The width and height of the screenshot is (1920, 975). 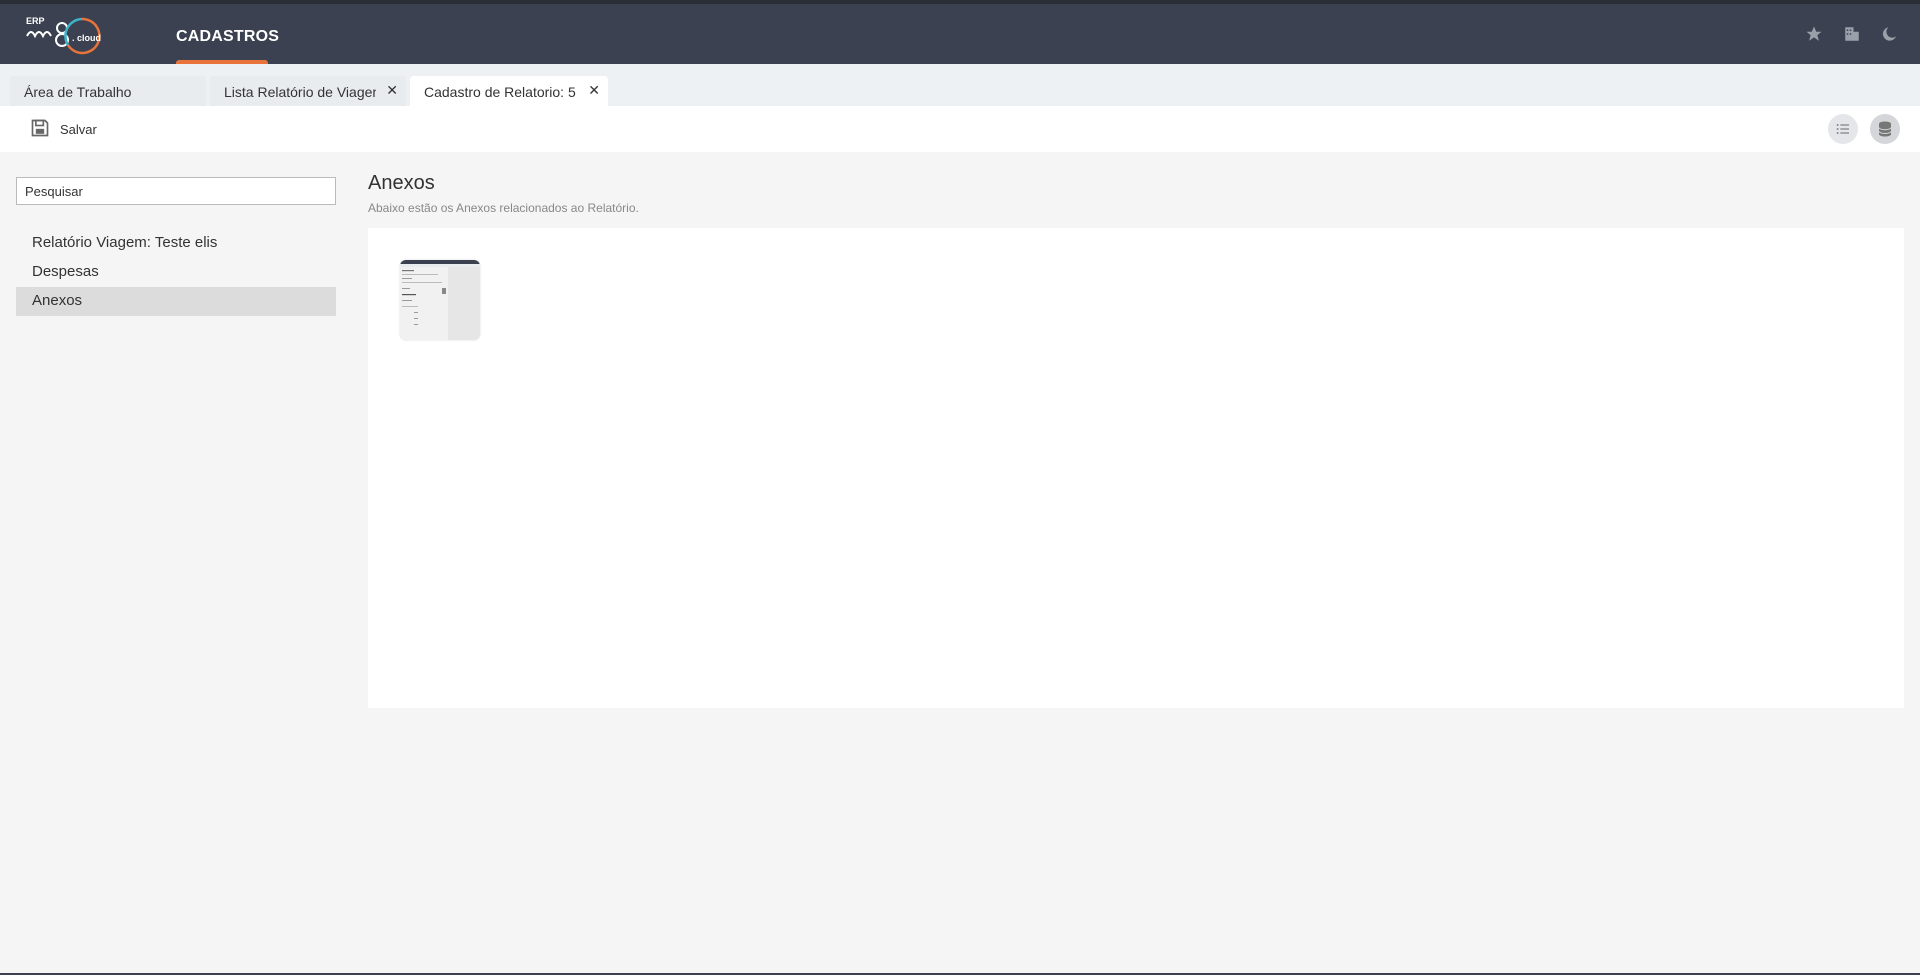 I want to click on save-icon, so click(x=40, y=129).